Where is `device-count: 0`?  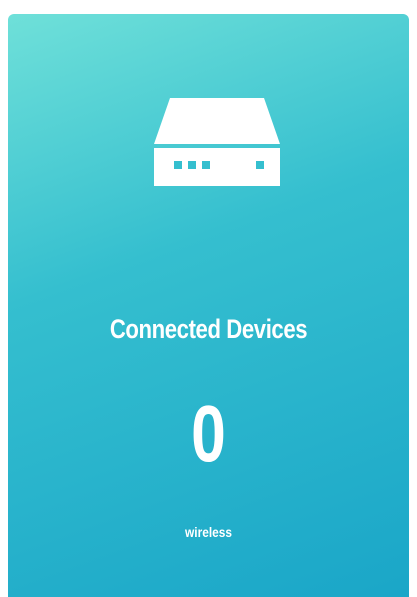
device-count: 0 is located at coordinates (208, 433).